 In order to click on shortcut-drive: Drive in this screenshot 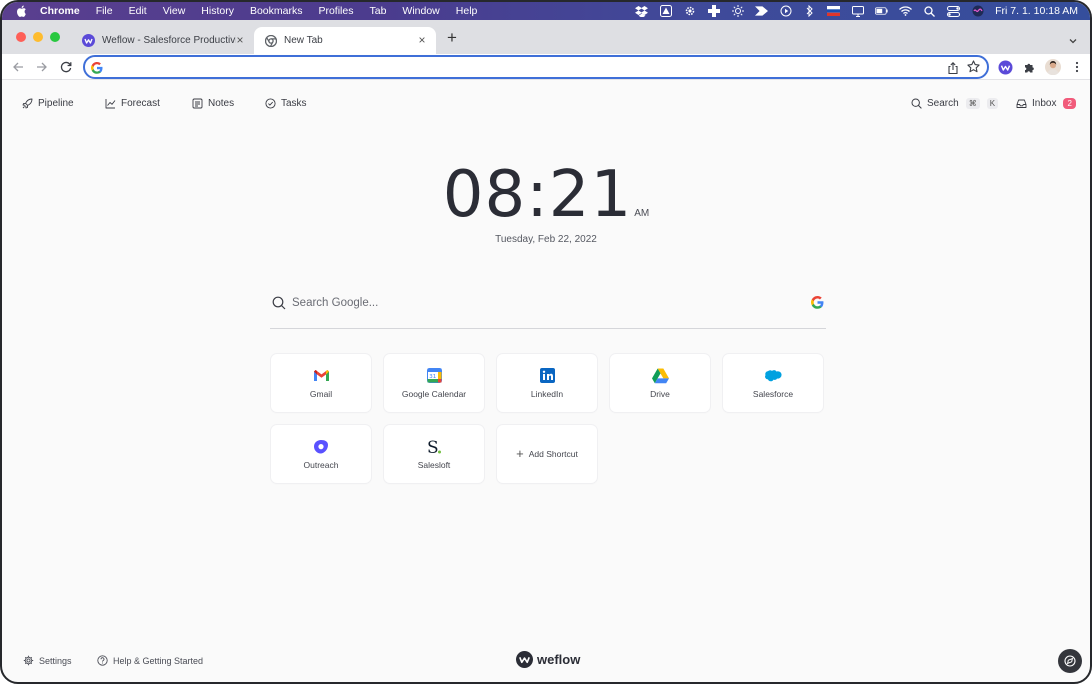, I will do `click(660, 383)`.